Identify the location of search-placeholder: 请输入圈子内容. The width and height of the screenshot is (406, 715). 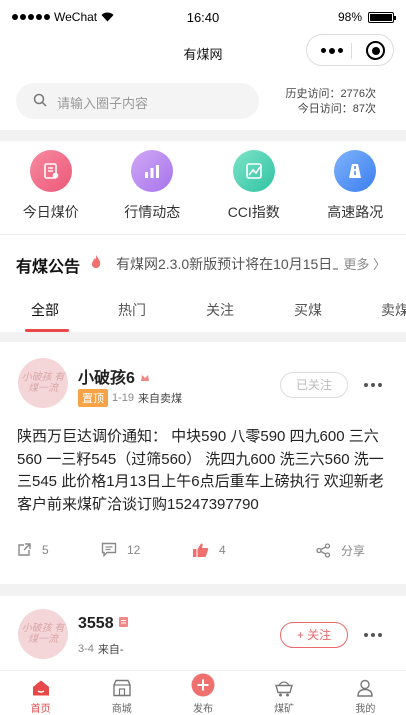
(103, 103).